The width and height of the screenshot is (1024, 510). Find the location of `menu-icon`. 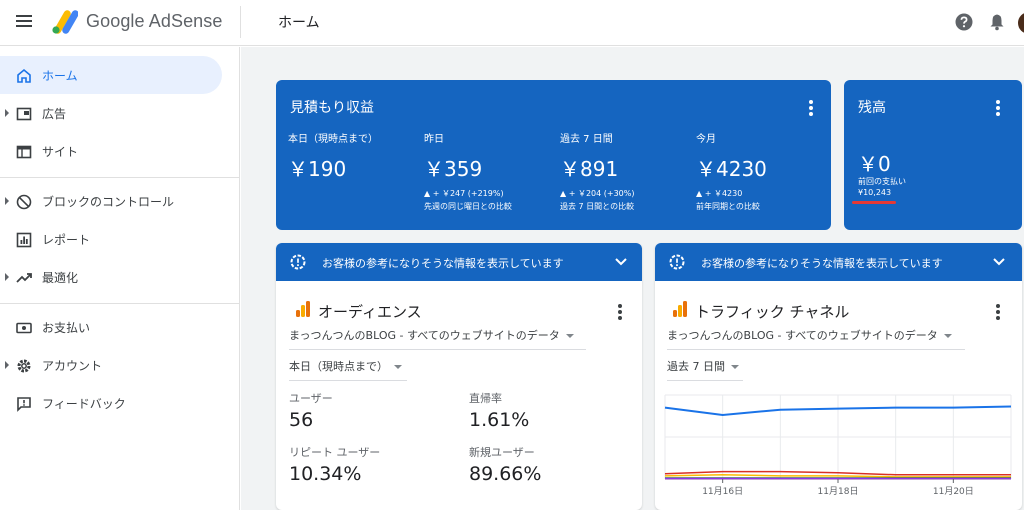

menu-icon is located at coordinates (25, 21).